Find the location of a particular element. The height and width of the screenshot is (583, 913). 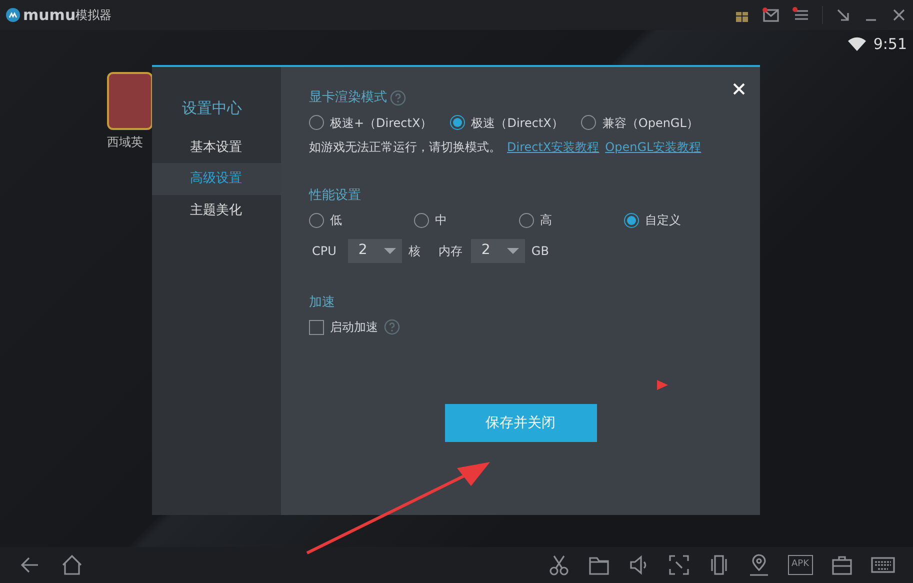

pointer-triangle-icon is located at coordinates (662, 385).